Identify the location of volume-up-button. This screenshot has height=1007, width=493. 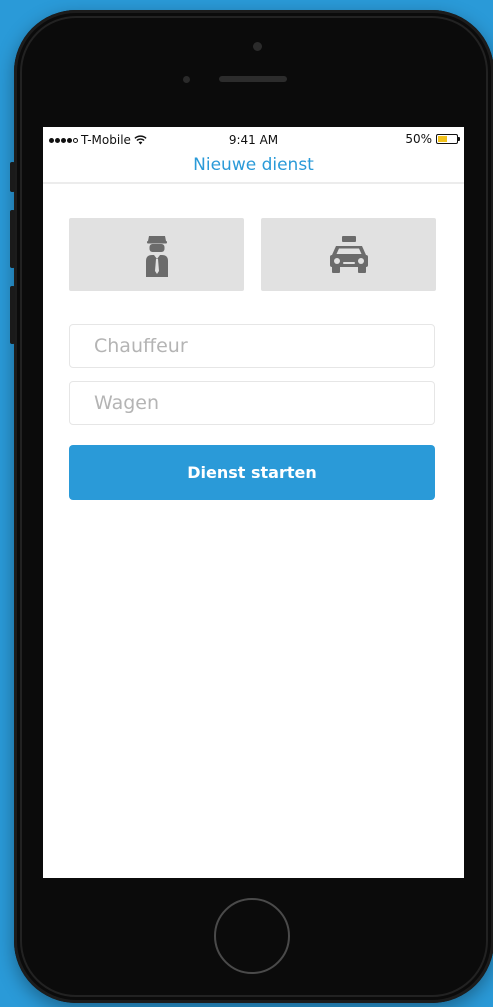
(12, 239).